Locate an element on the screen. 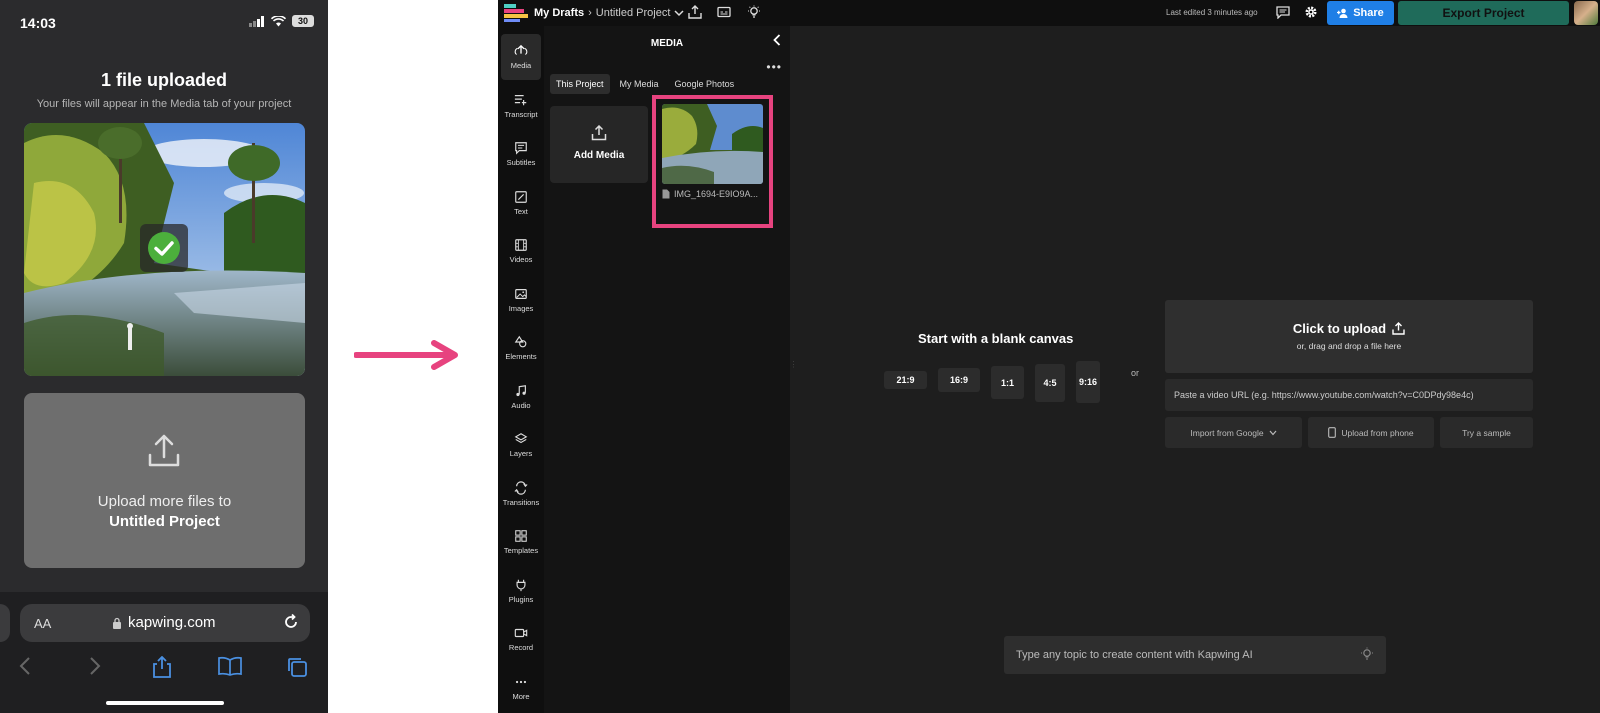 The image size is (1600, 713). export-upload-icon is located at coordinates (695, 12).